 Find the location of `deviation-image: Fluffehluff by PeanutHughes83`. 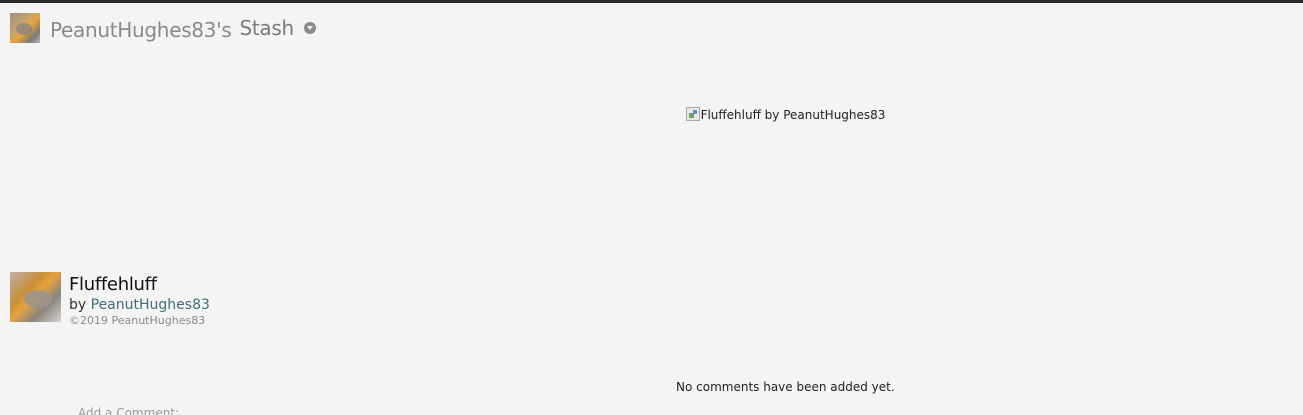

deviation-image: Fluffehluff by PeanutHughes83 is located at coordinates (786, 115).